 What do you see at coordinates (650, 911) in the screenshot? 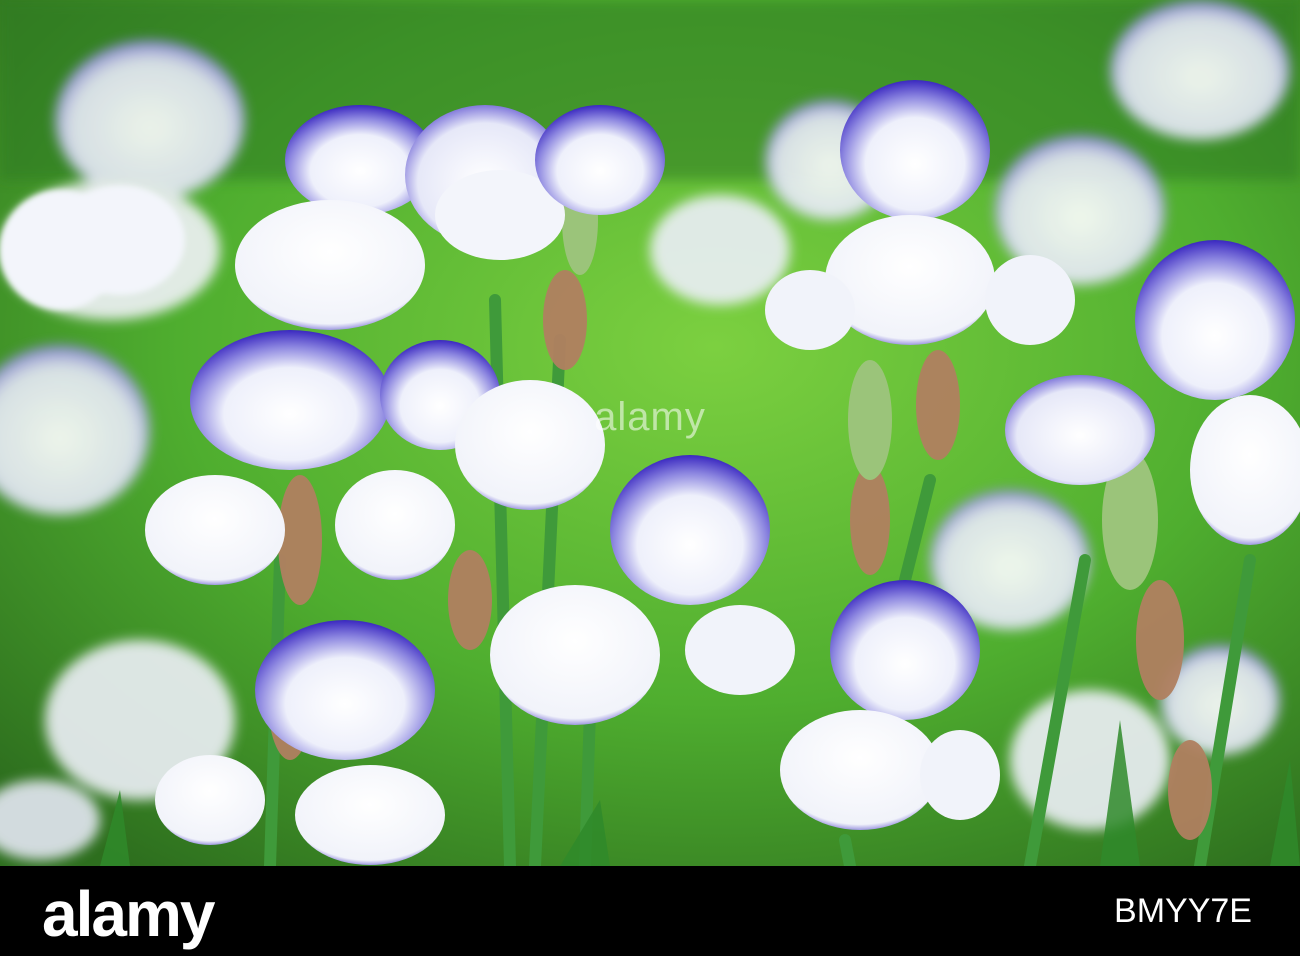
I see `footer-bar: alamy BMYY7E` at bounding box center [650, 911].